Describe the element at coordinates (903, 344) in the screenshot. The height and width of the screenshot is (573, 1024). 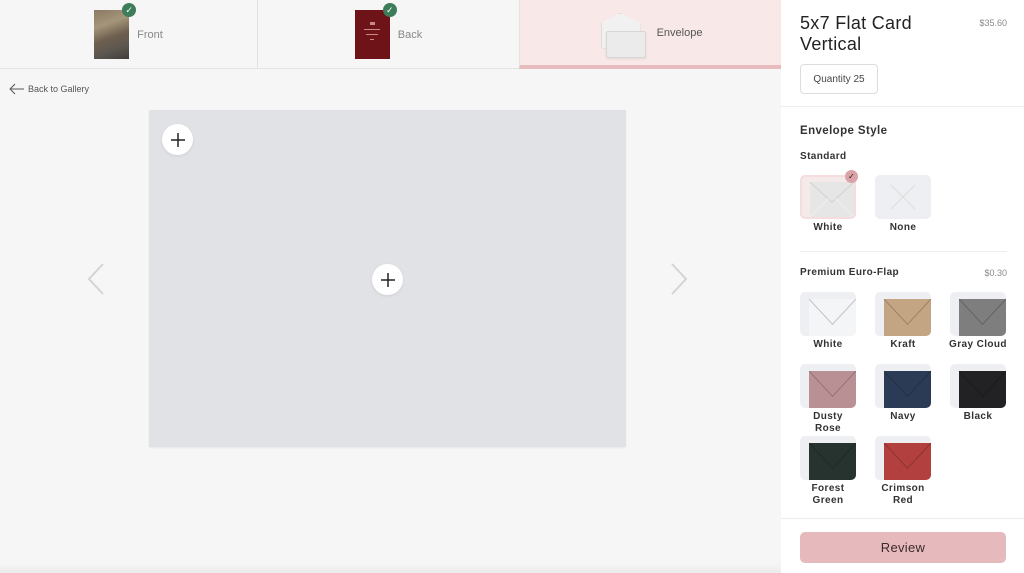
I see `option-label: Kraft` at that location.